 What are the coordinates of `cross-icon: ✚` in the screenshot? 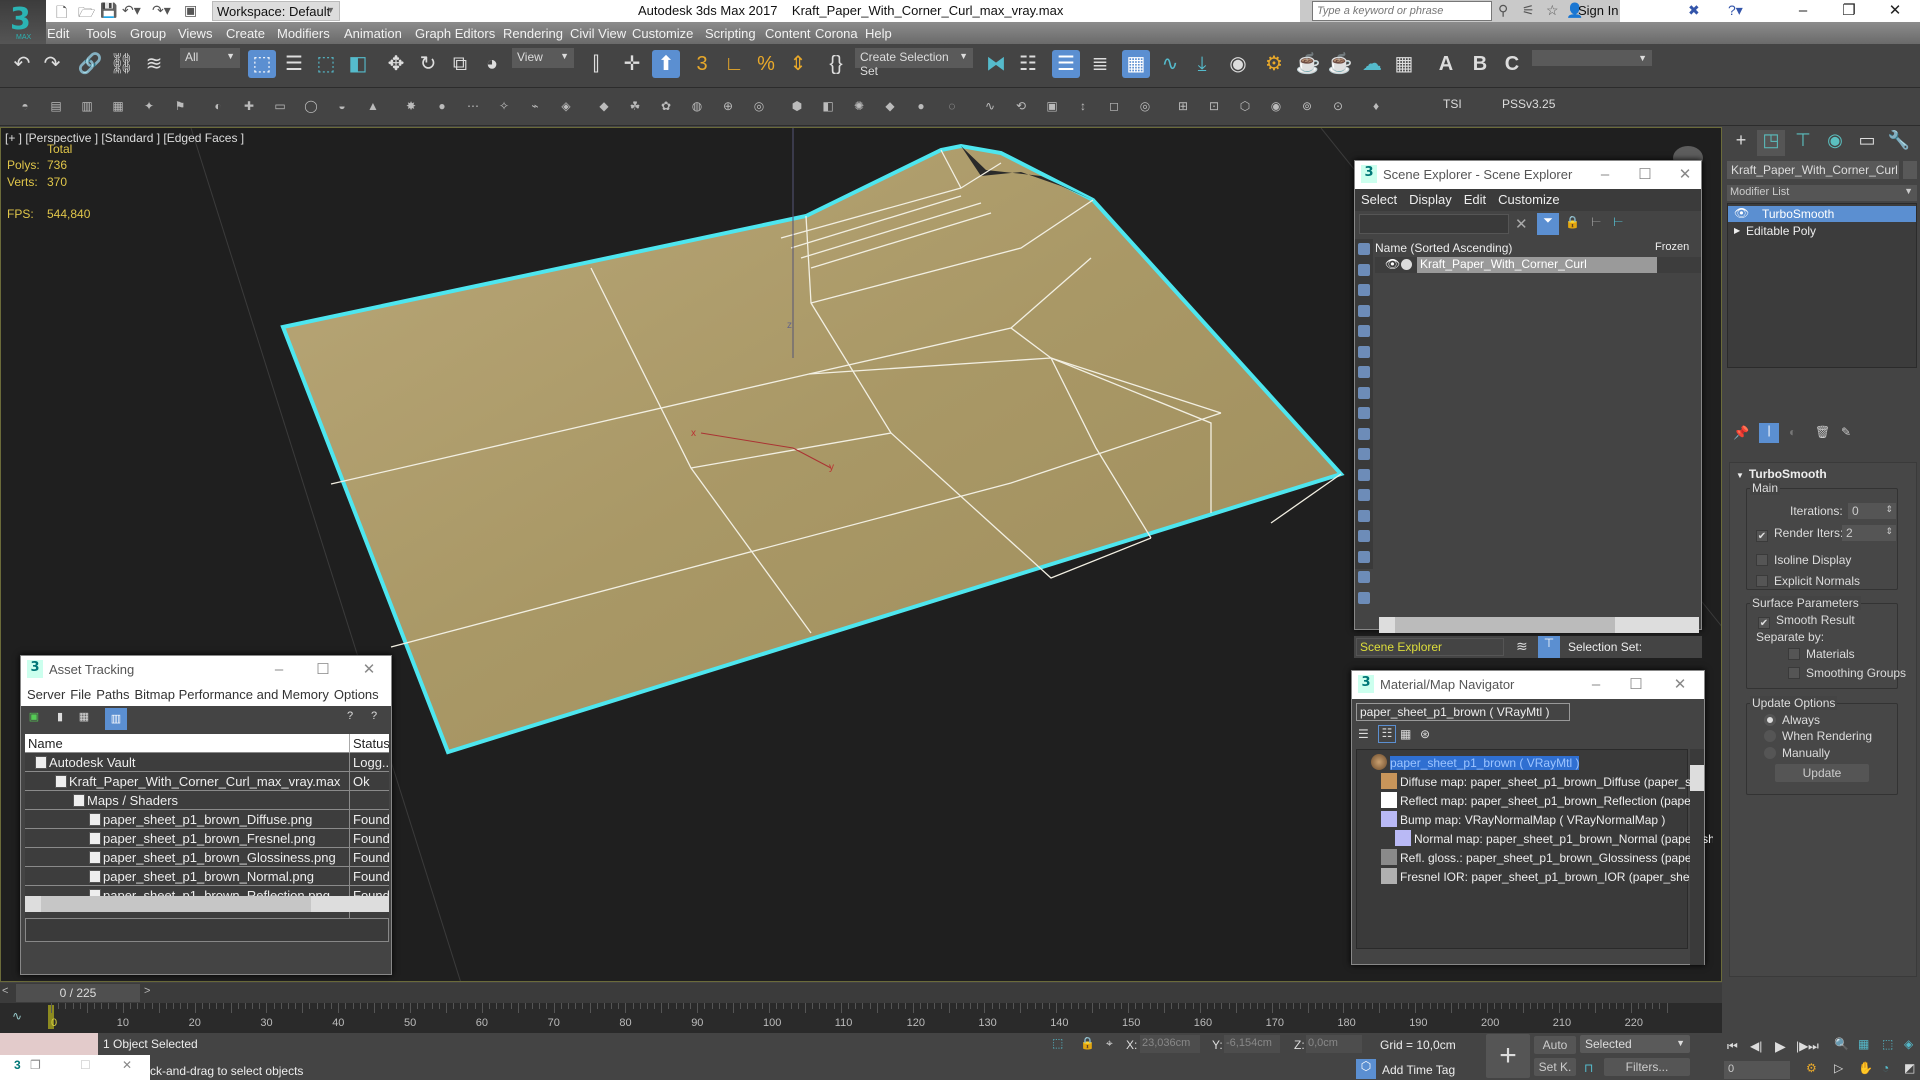 It's located at (249, 106).